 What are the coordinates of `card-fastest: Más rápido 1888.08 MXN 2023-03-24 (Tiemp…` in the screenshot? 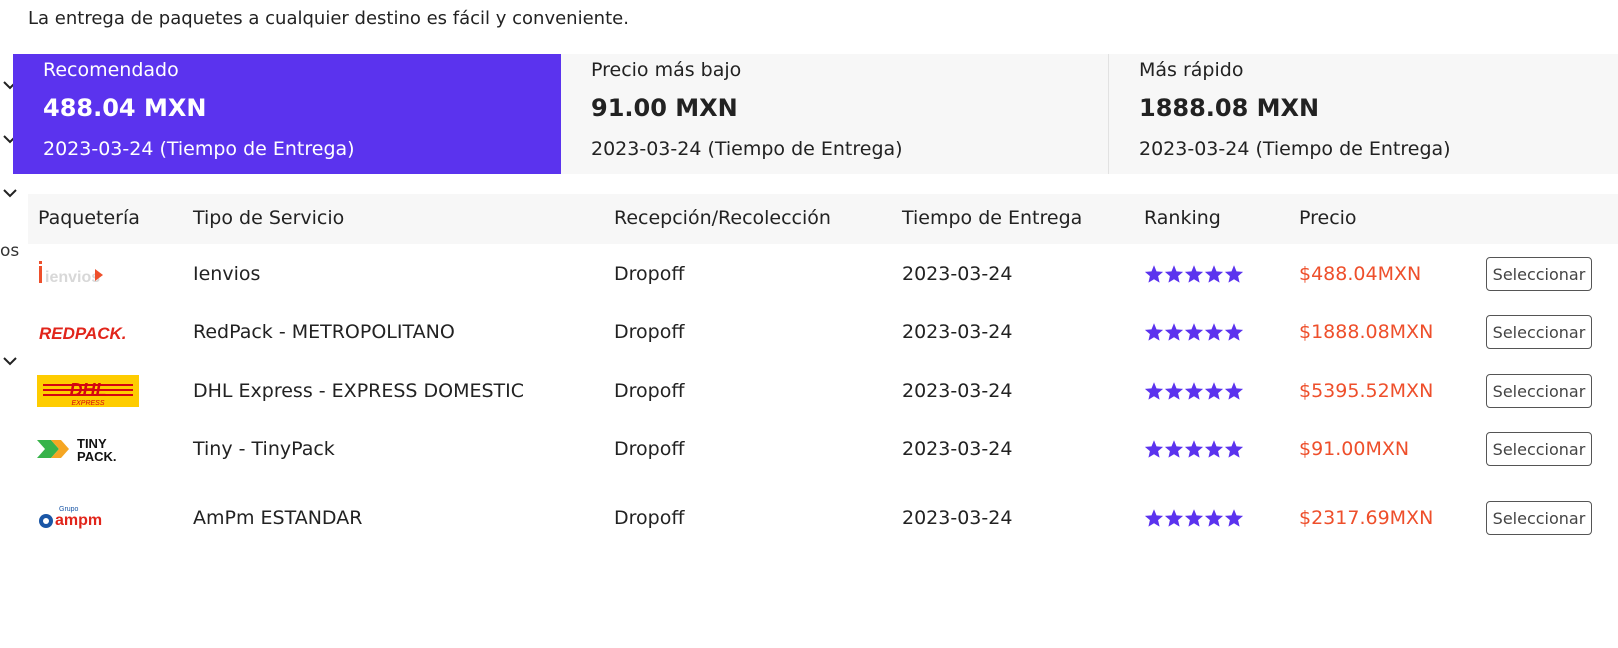 It's located at (1363, 114).